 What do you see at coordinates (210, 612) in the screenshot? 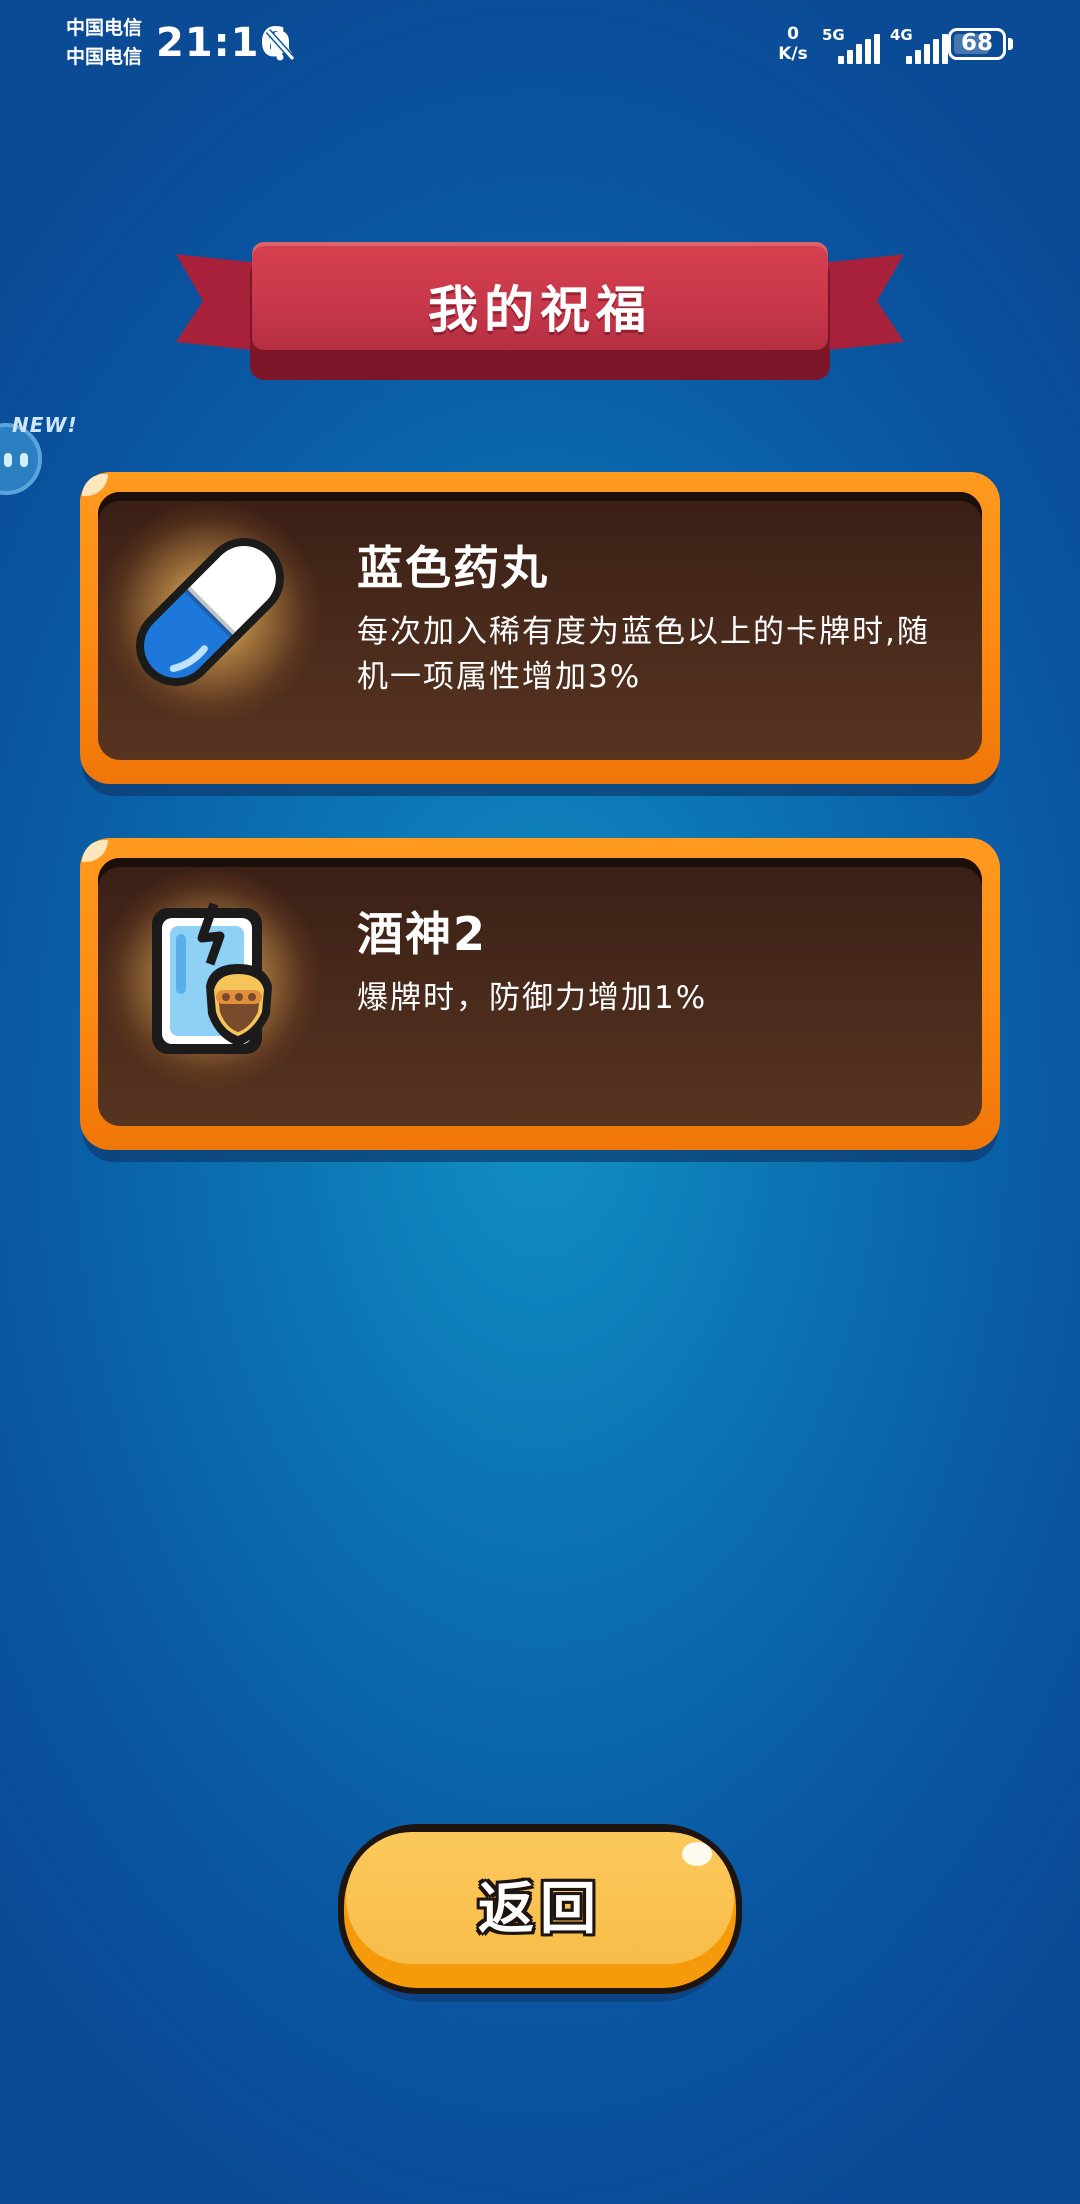
I see `blue-pill-icon` at bounding box center [210, 612].